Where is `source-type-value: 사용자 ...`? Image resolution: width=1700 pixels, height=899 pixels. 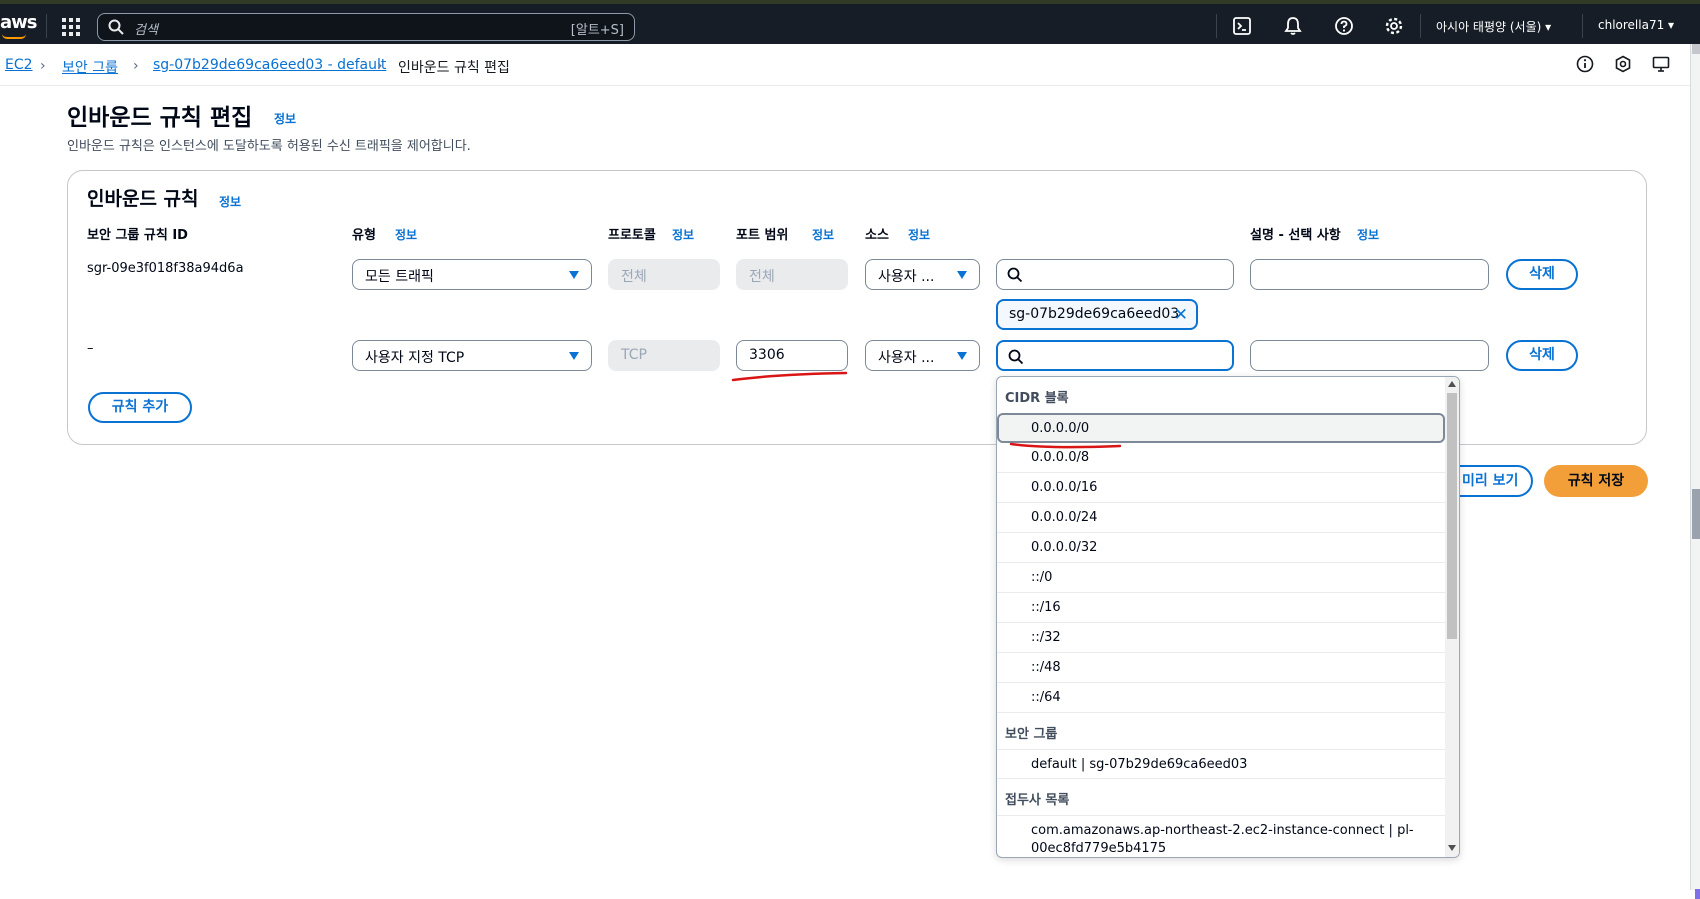 source-type-value: 사용자 ... is located at coordinates (906, 358).